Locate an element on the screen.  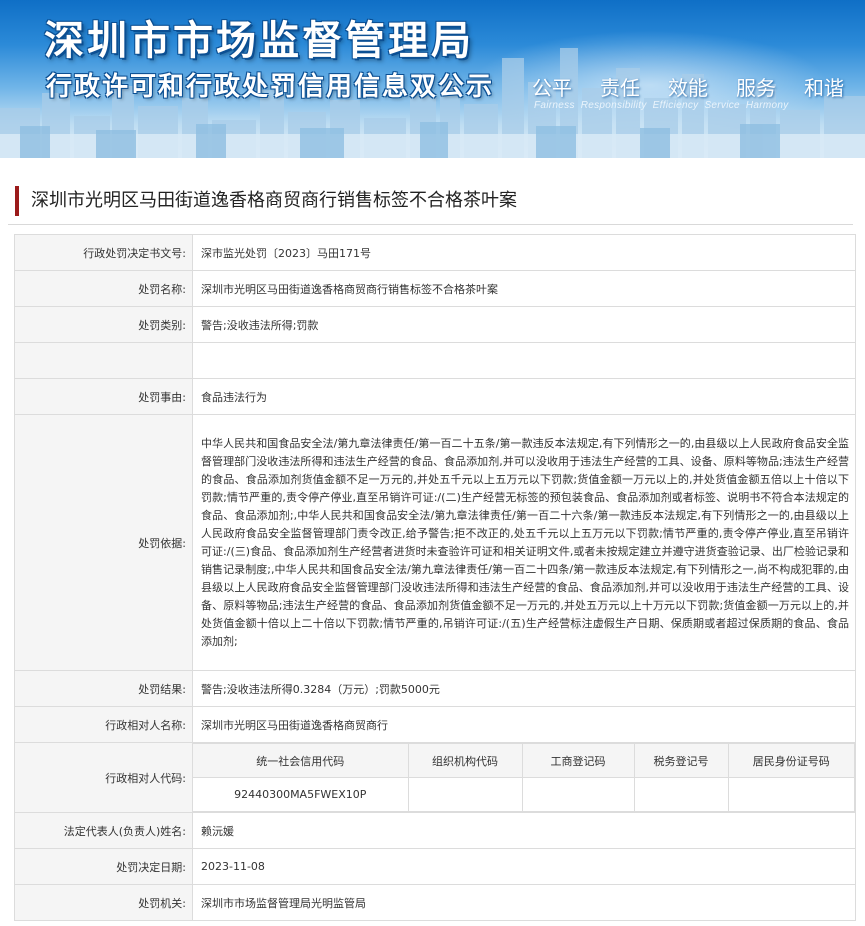
table-row: 处罚结果: 警告;没收违法所得0.3284（万元）;罚款5000元 is located at coordinates (435, 688).